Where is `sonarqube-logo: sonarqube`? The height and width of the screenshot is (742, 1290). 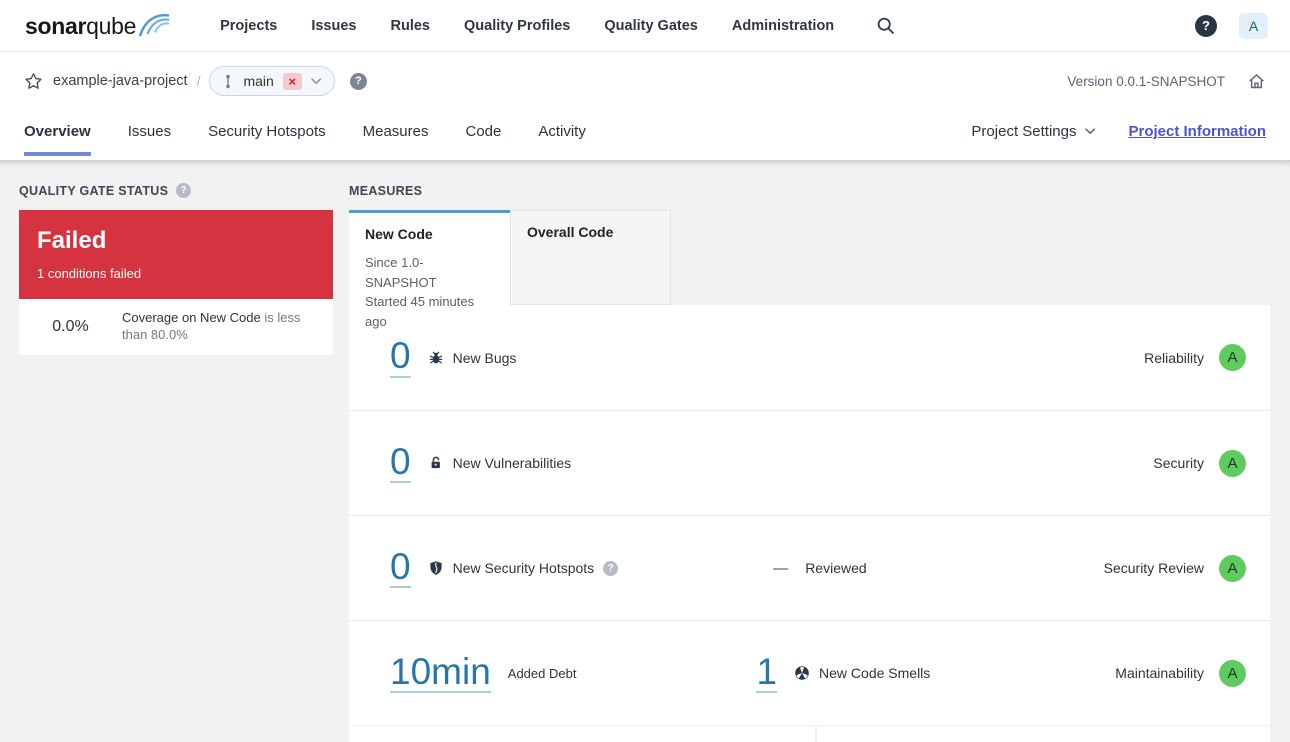
sonarqube-logo: sonarqube is located at coordinates (97, 25).